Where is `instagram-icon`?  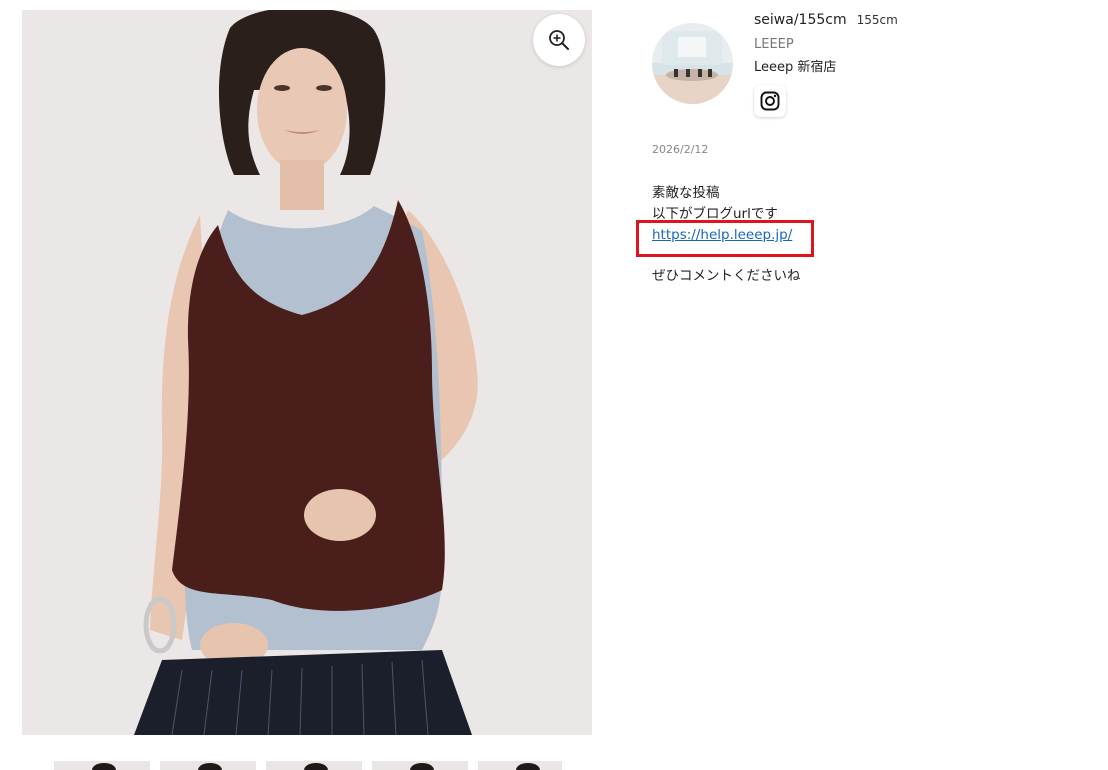 instagram-icon is located at coordinates (770, 101).